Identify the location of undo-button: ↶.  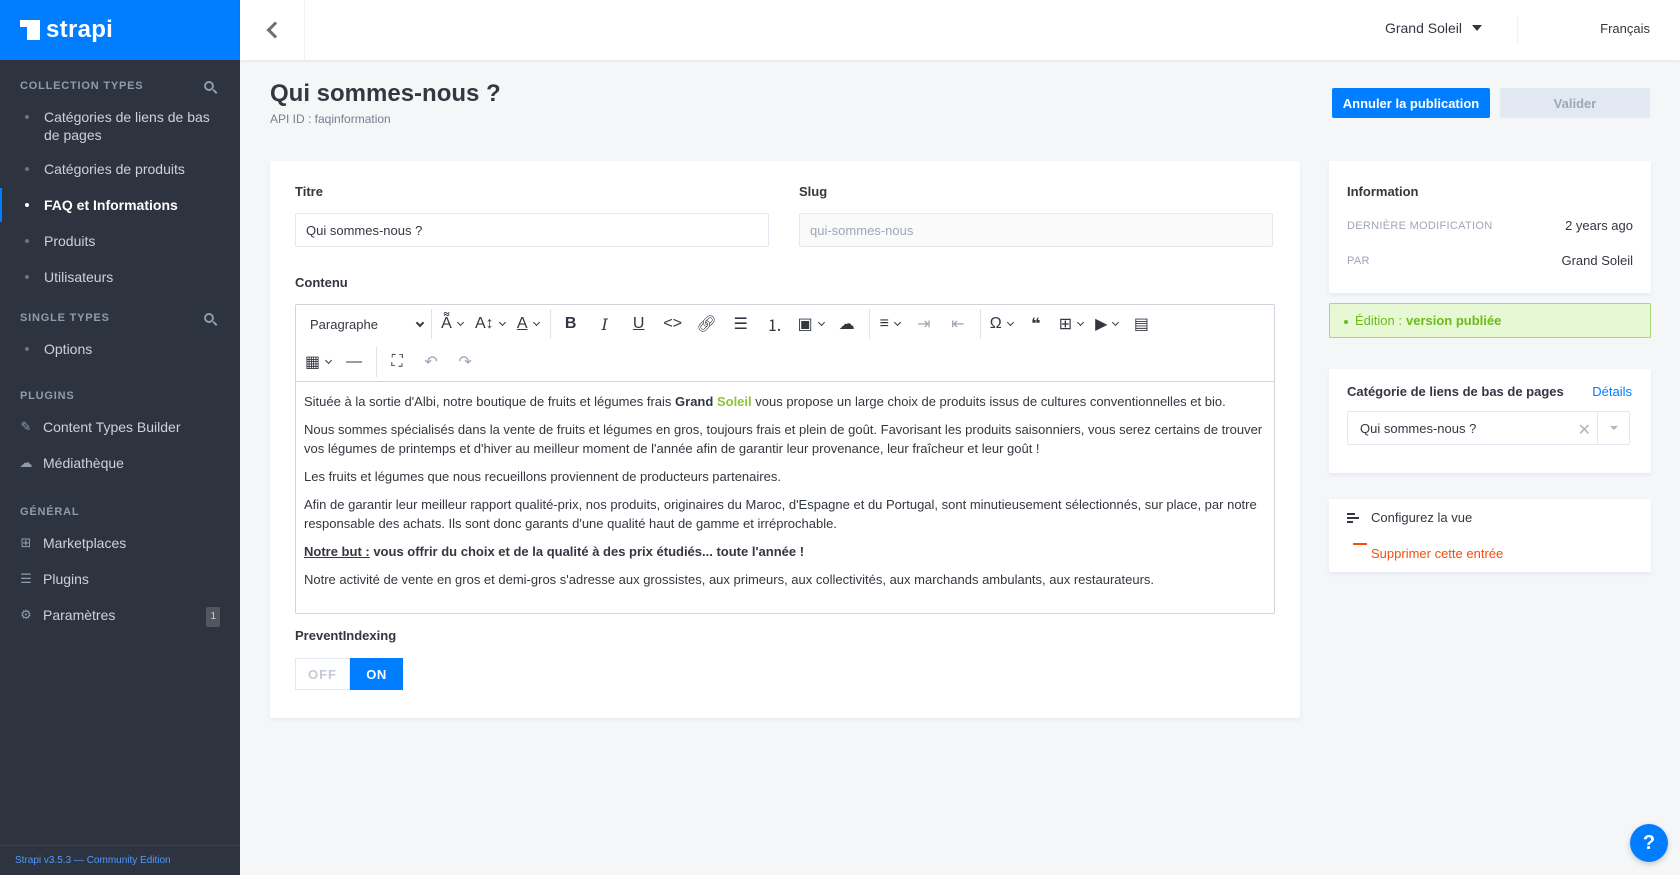
(431, 362).